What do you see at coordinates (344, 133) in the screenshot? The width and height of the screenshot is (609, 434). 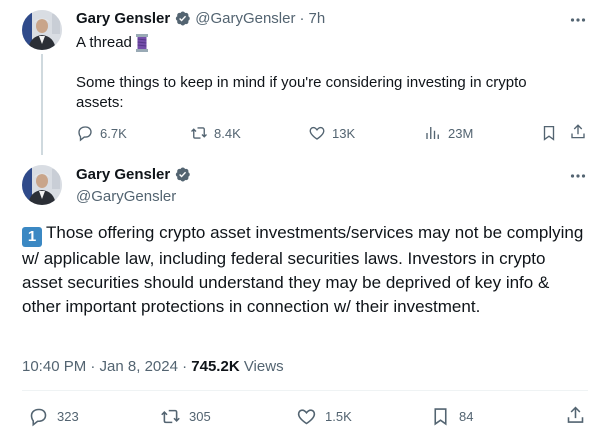 I see `like-count: 13K` at bounding box center [344, 133].